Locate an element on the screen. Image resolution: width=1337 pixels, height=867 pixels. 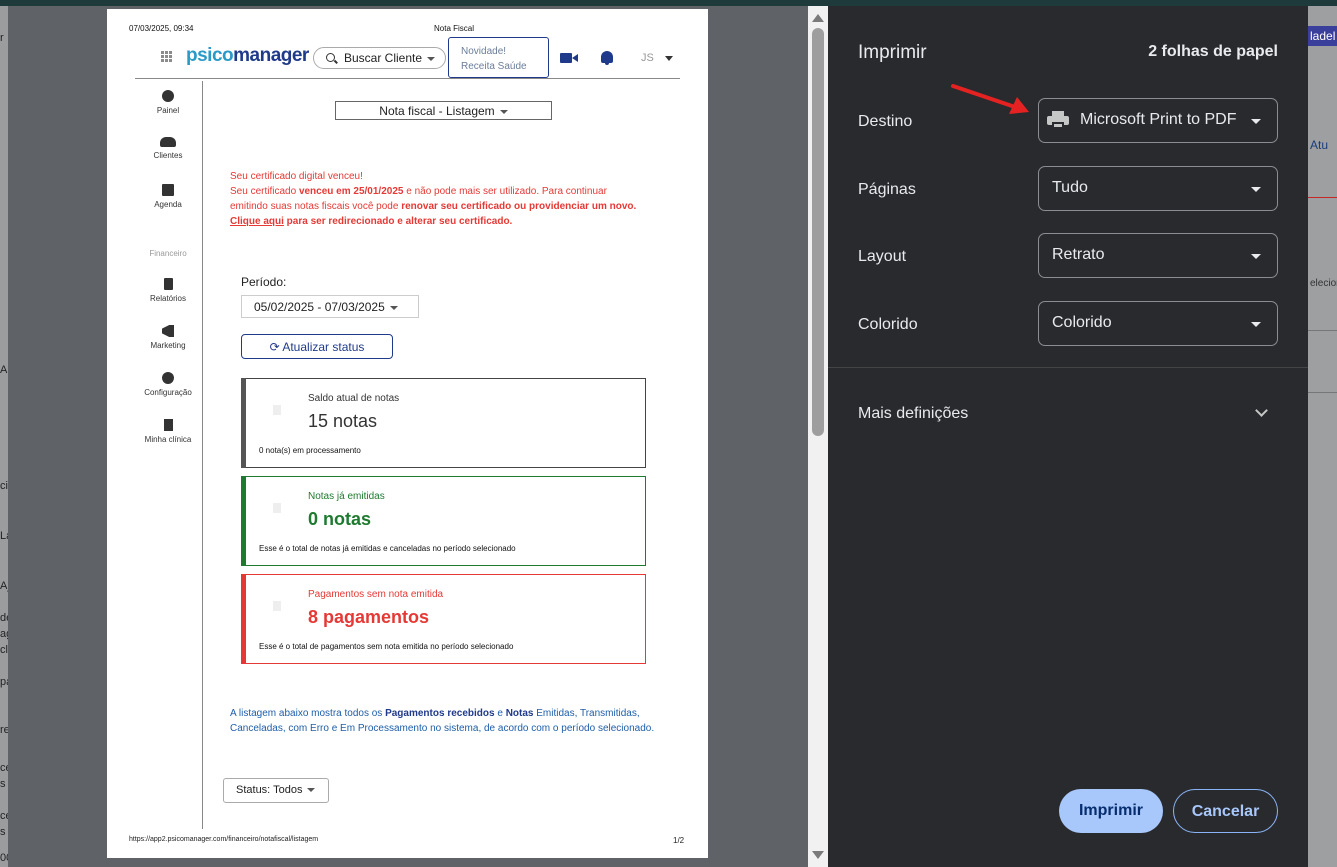
cancel-button: Cancelar is located at coordinates (1225, 811).